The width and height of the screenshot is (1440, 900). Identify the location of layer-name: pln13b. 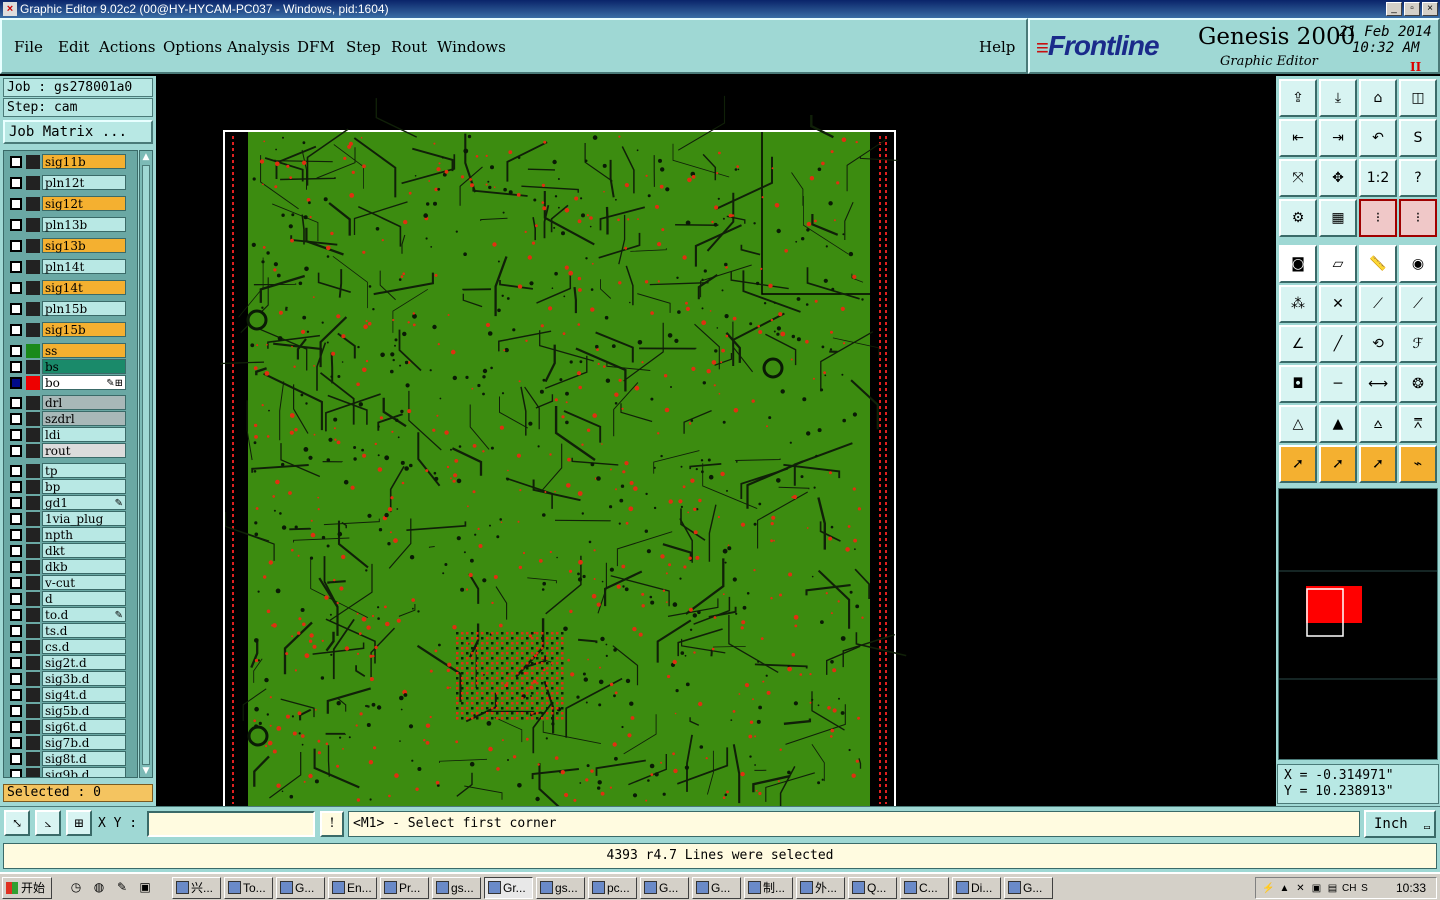
(84, 224).